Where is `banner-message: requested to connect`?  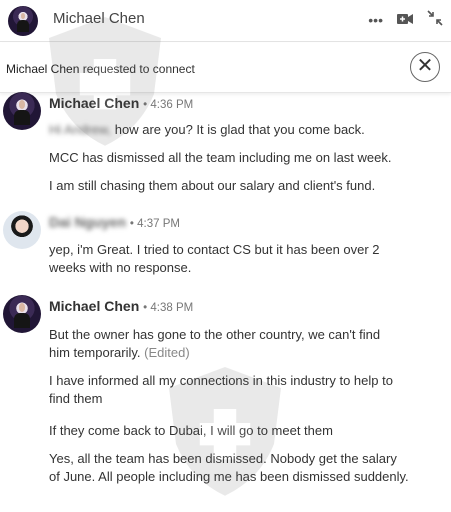 banner-message: requested to connect is located at coordinates (138, 69).